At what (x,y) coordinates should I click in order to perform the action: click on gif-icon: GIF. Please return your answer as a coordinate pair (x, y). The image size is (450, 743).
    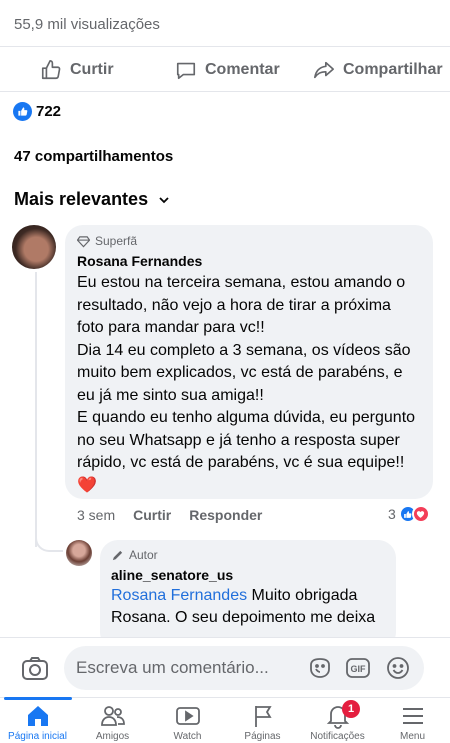
    Looking at the image, I should click on (358, 668).